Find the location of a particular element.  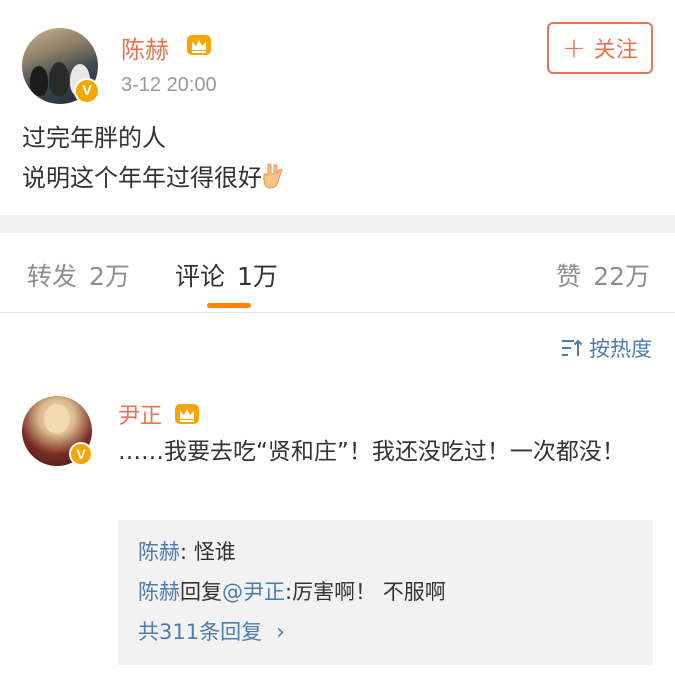

tab-likes-label: 赞 is located at coordinates (569, 276).